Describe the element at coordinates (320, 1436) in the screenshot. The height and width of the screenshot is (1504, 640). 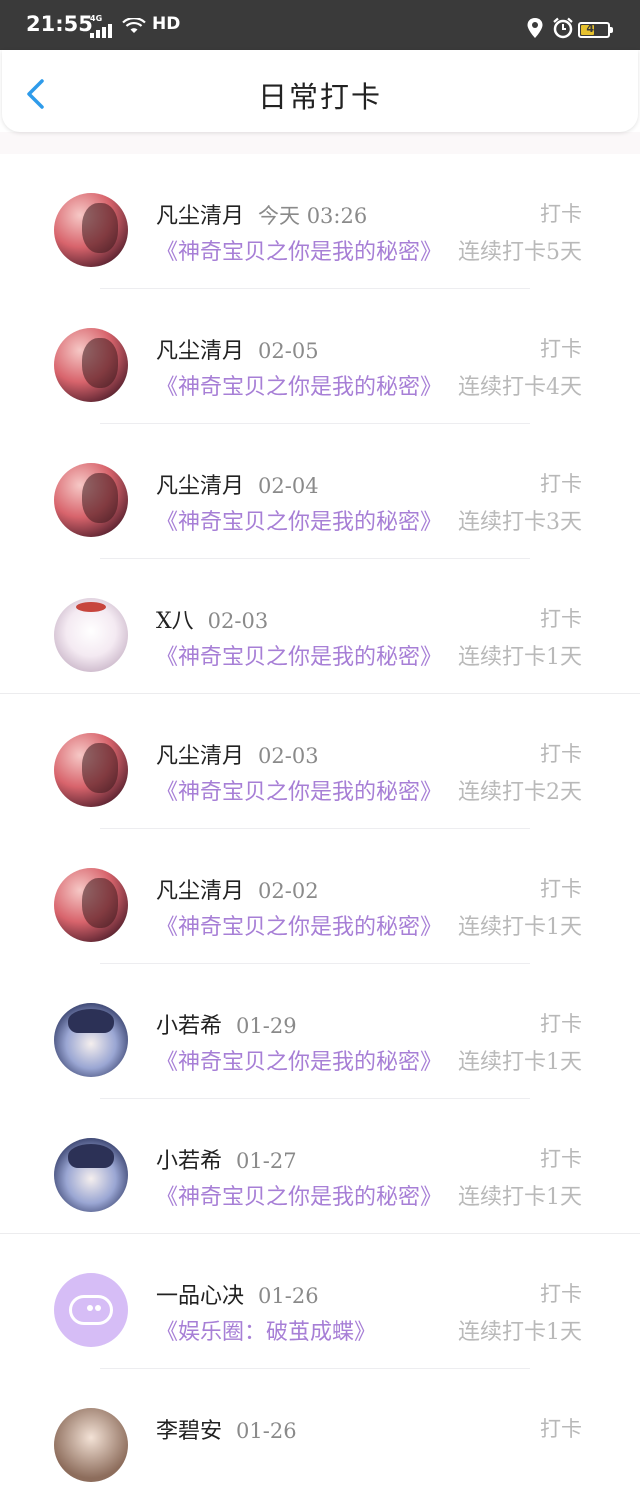
I see `list-item: 李碧安 01-26 打卡` at that location.